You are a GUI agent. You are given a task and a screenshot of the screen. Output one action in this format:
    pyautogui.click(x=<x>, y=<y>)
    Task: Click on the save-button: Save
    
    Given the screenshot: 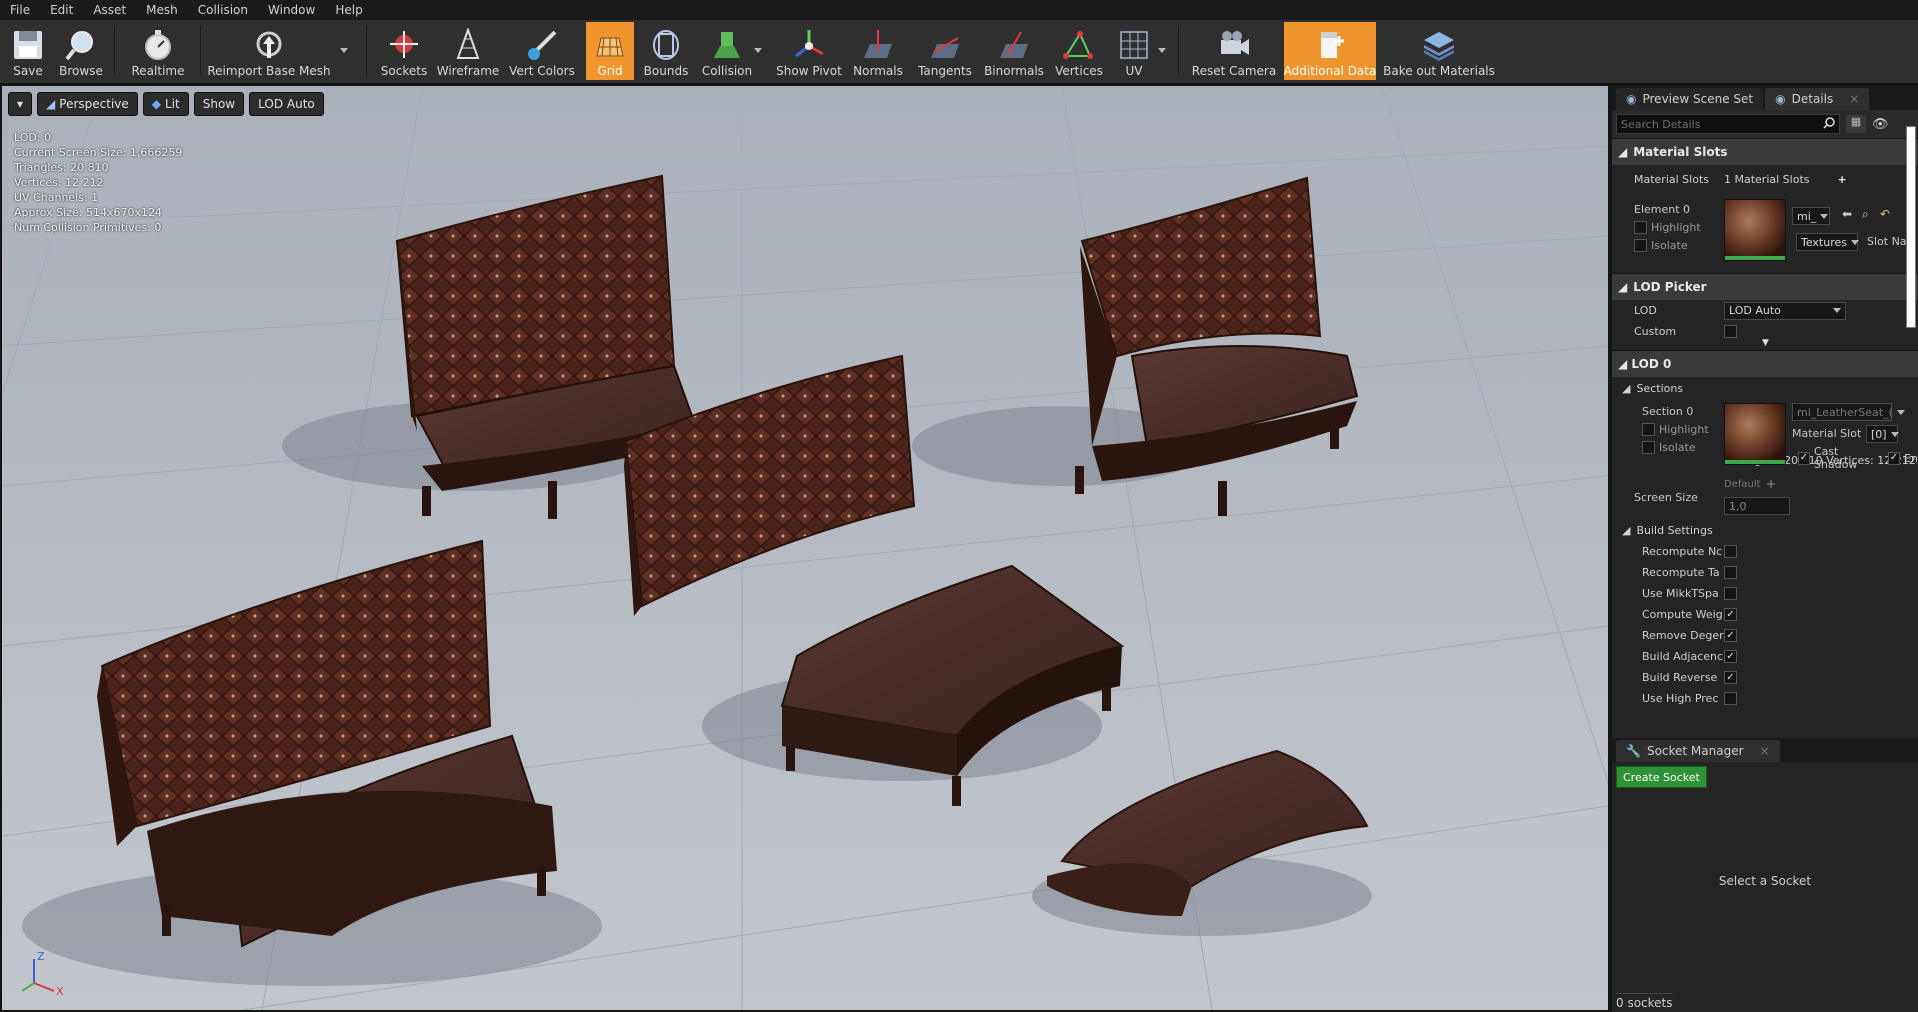 What is the action you would take?
    pyautogui.click(x=28, y=51)
    